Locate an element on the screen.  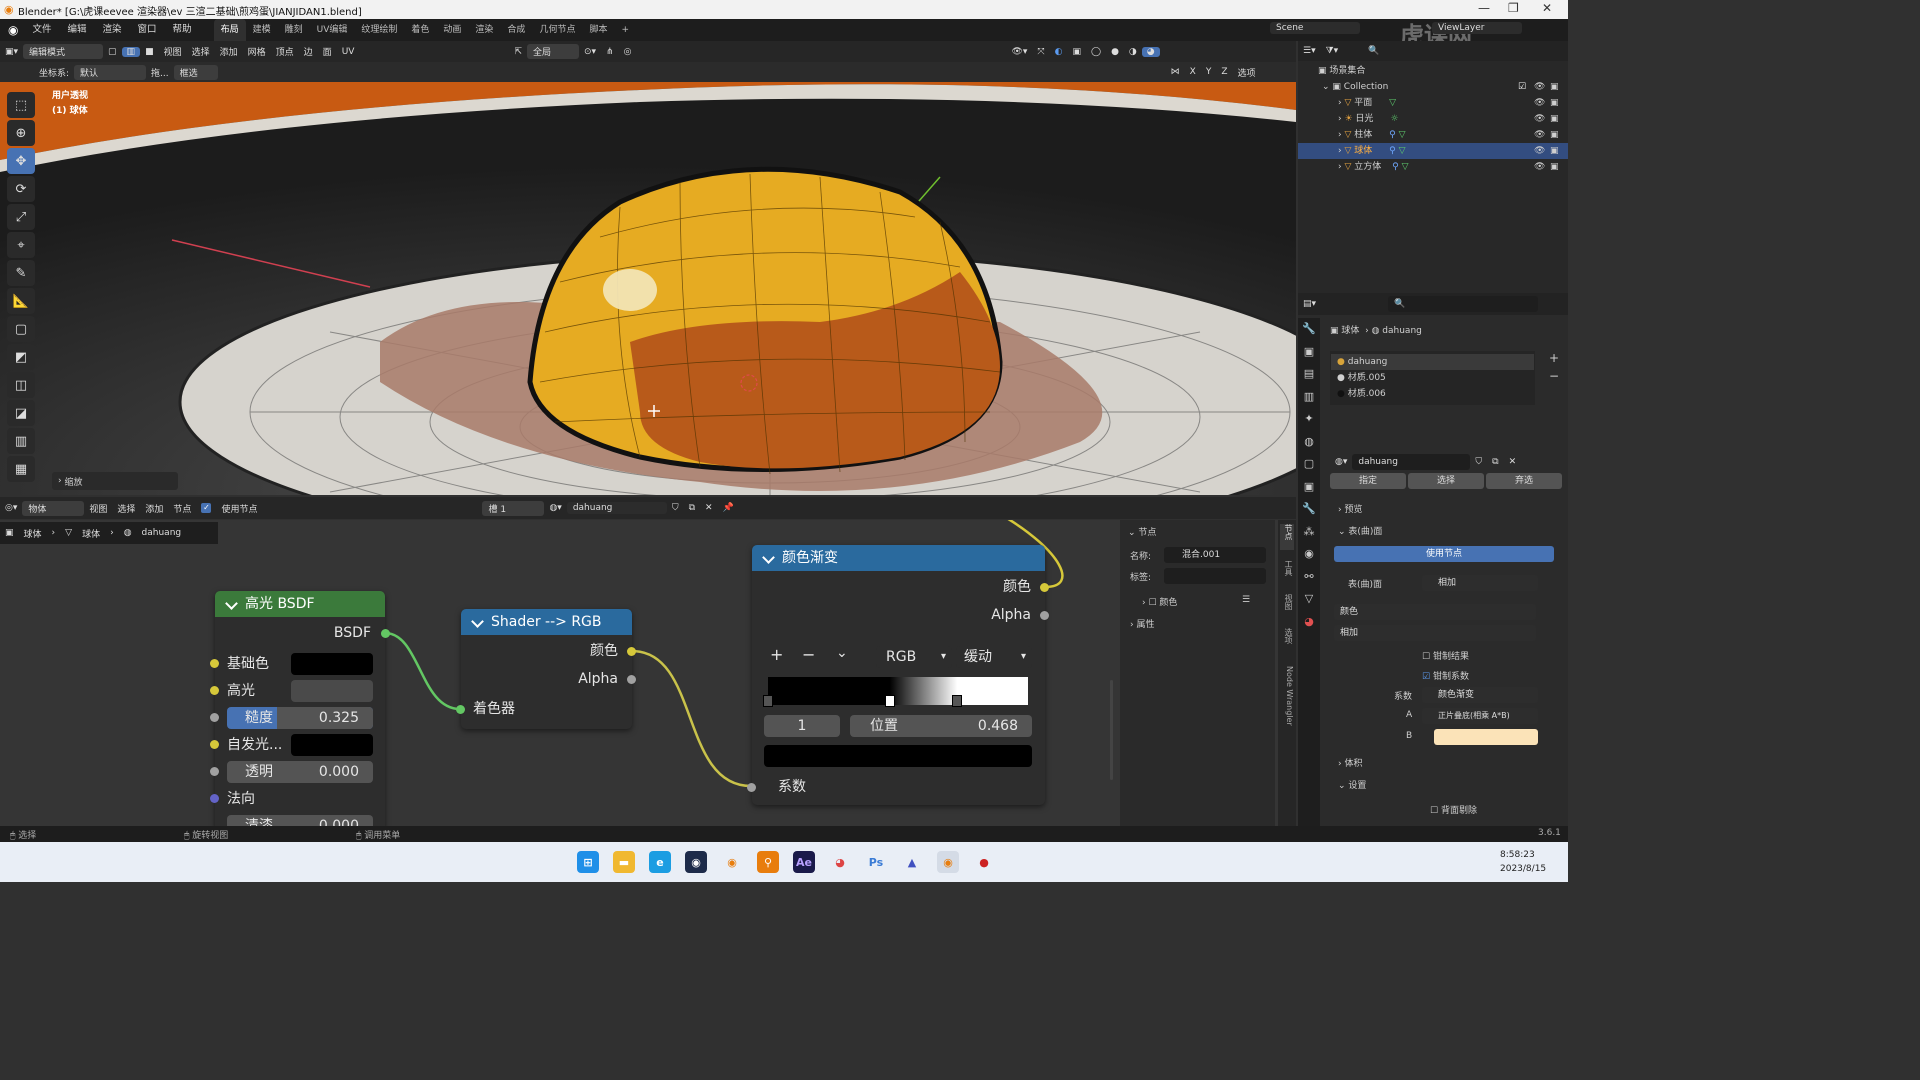
outliner-filter-icon: ⧩▾ is located at coordinates (1332, 51).